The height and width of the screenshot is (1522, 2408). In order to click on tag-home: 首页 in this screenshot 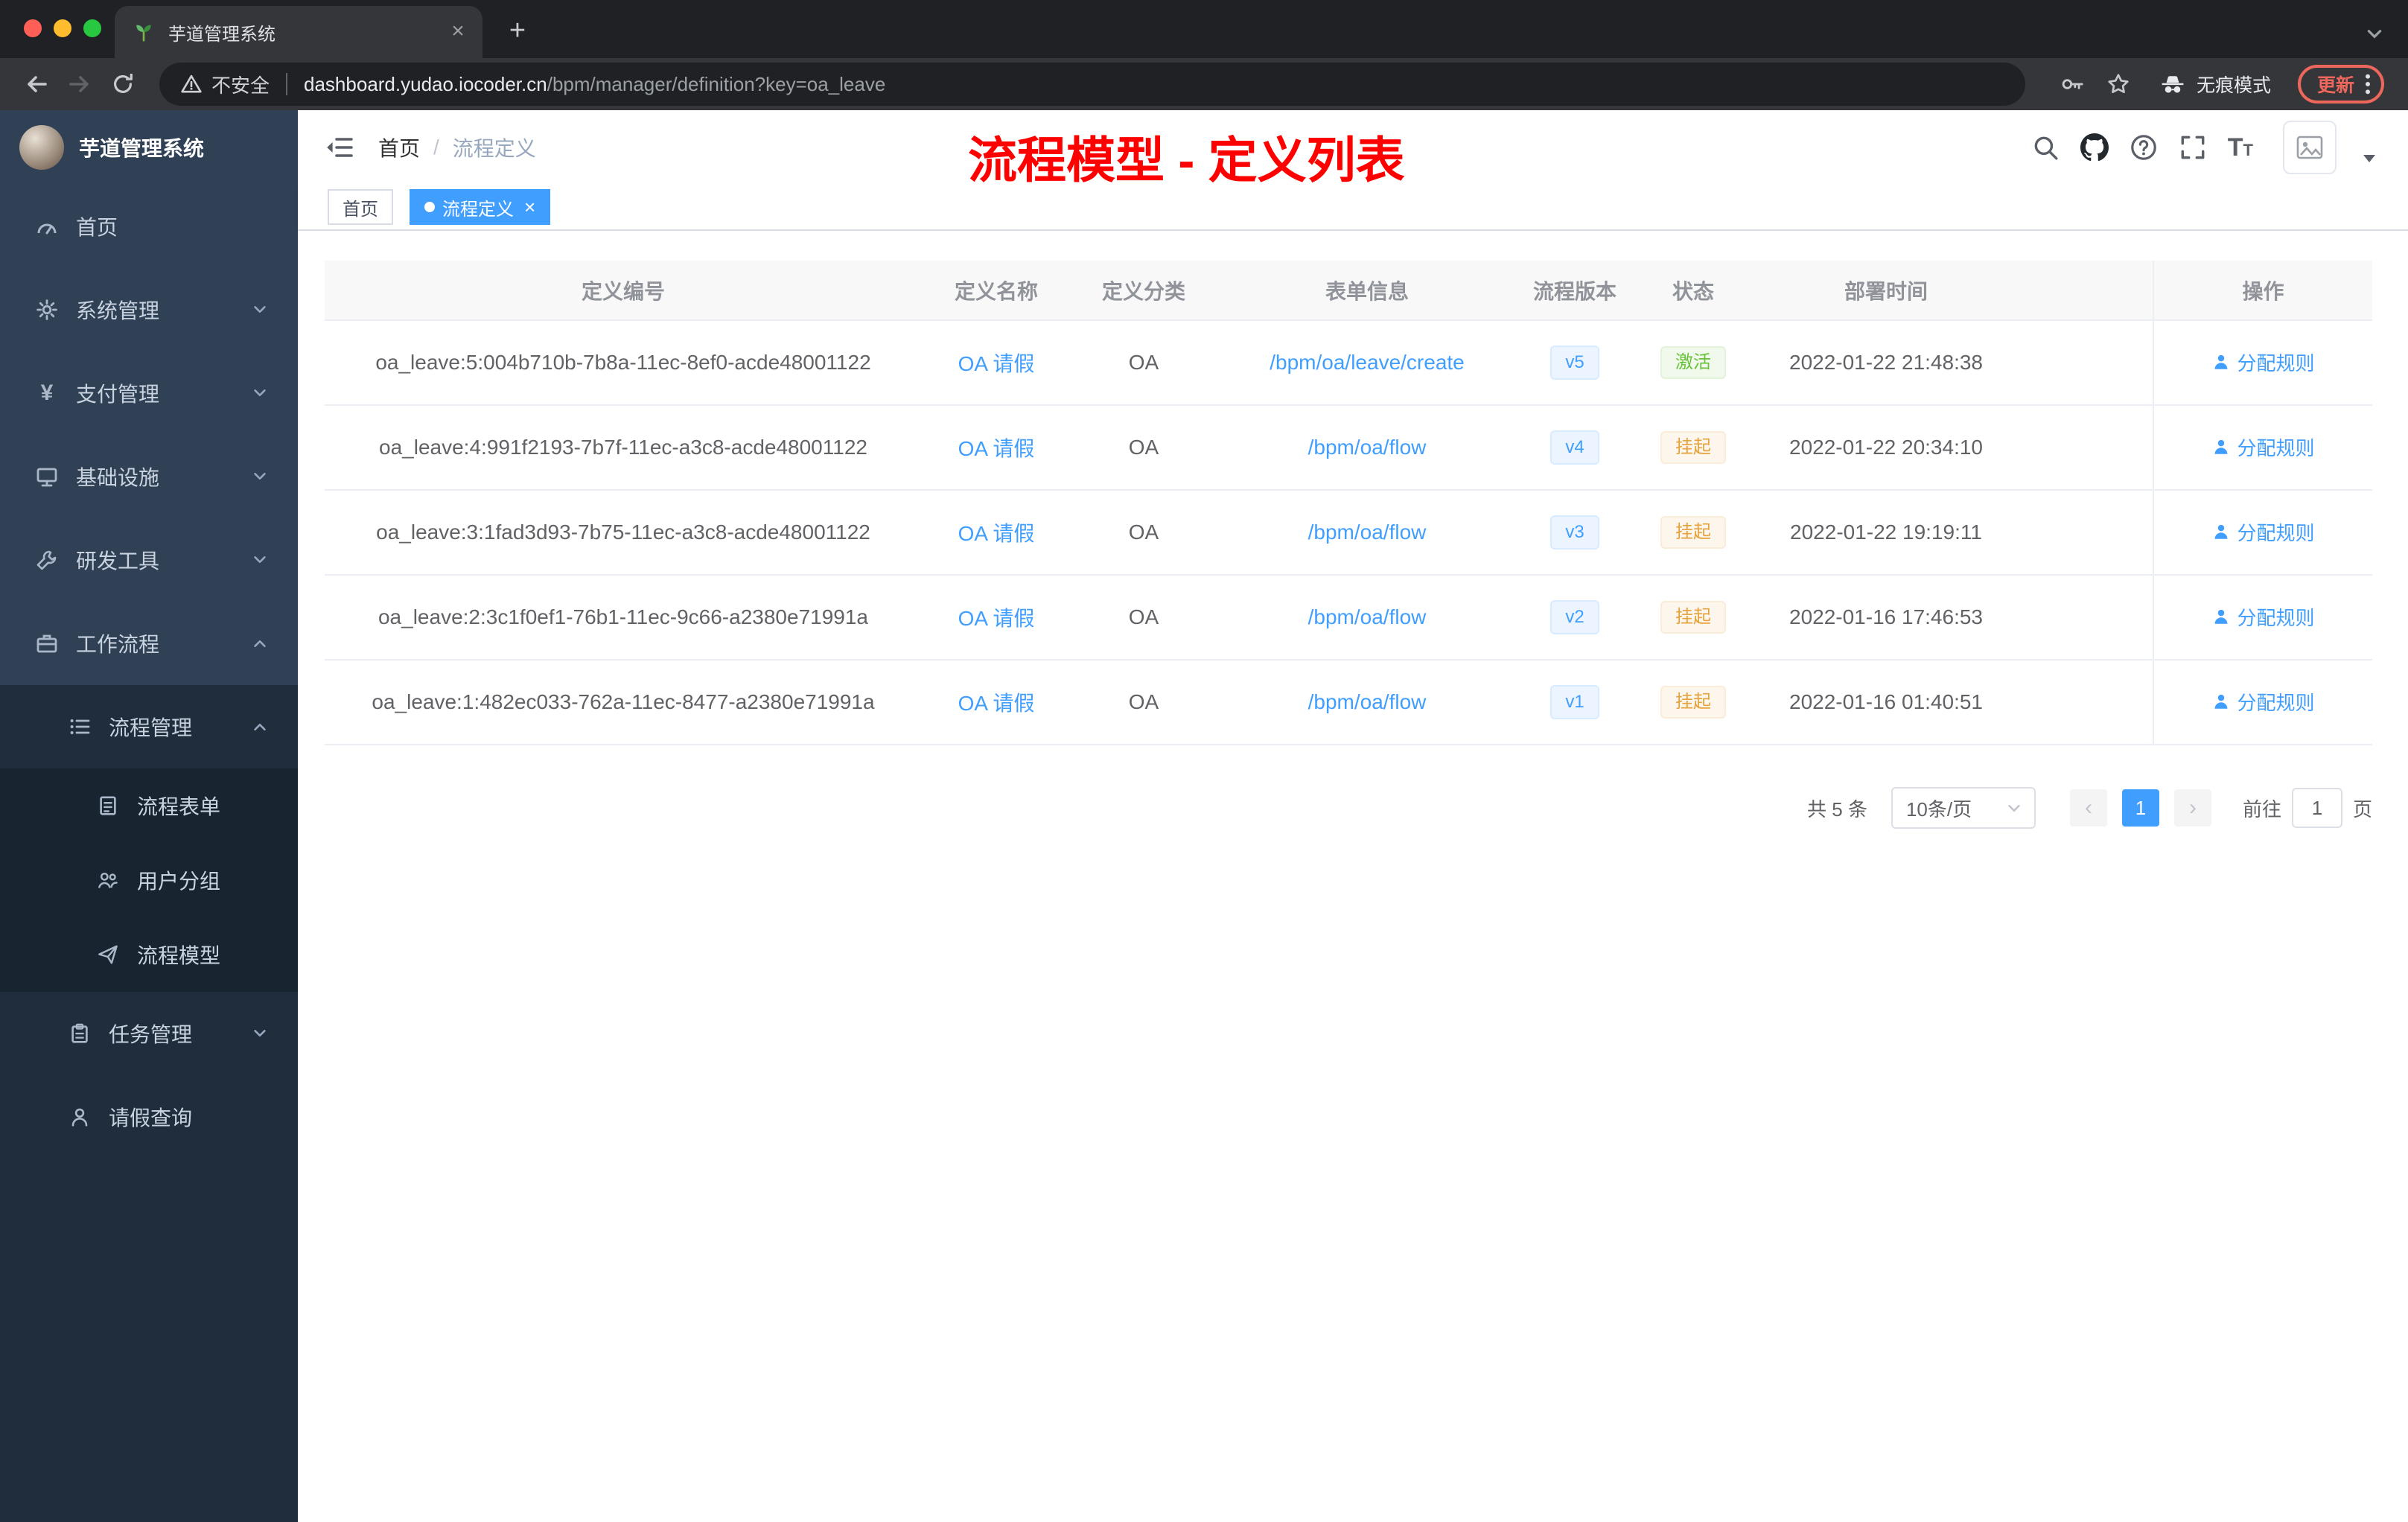, I will do `click(360, 207)`.